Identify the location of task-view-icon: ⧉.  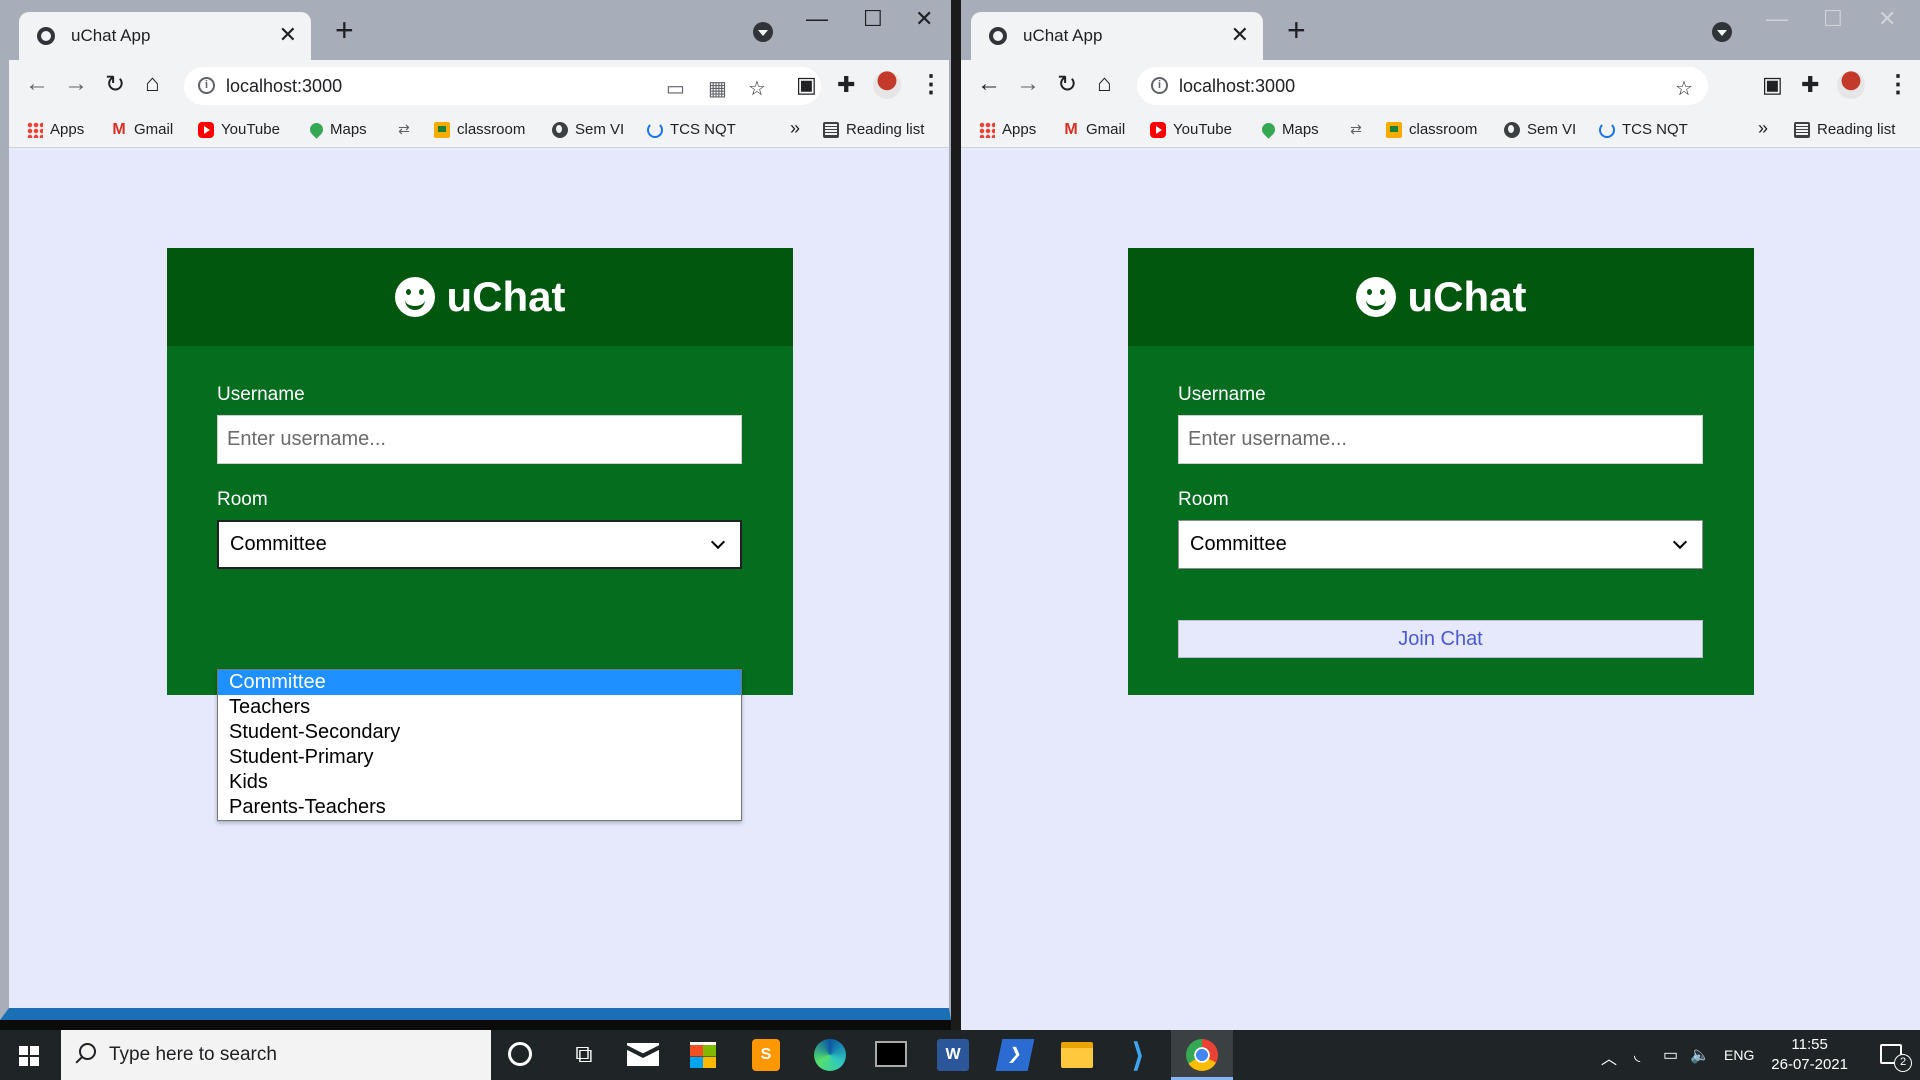
(584, 1055).